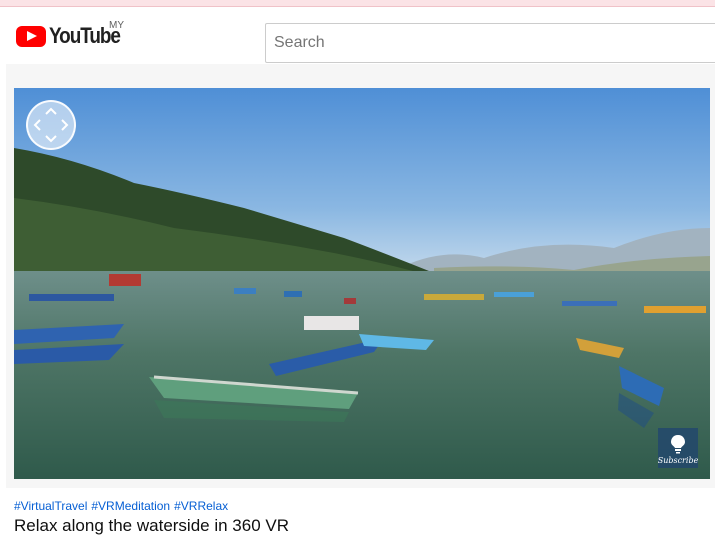  I want to click on masthead: YouTube MY, so click(357, 35).